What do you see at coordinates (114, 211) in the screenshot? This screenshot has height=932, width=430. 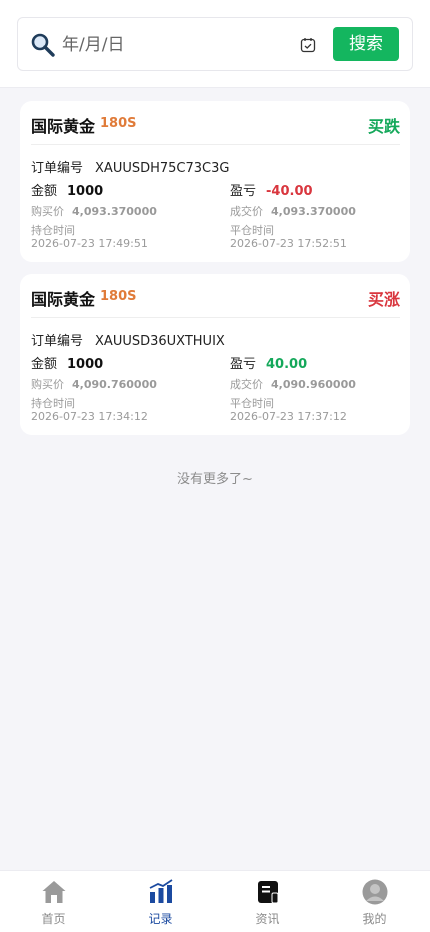 I see `buy-price-value: 4,093.370000` at bounding box center [114, 211].